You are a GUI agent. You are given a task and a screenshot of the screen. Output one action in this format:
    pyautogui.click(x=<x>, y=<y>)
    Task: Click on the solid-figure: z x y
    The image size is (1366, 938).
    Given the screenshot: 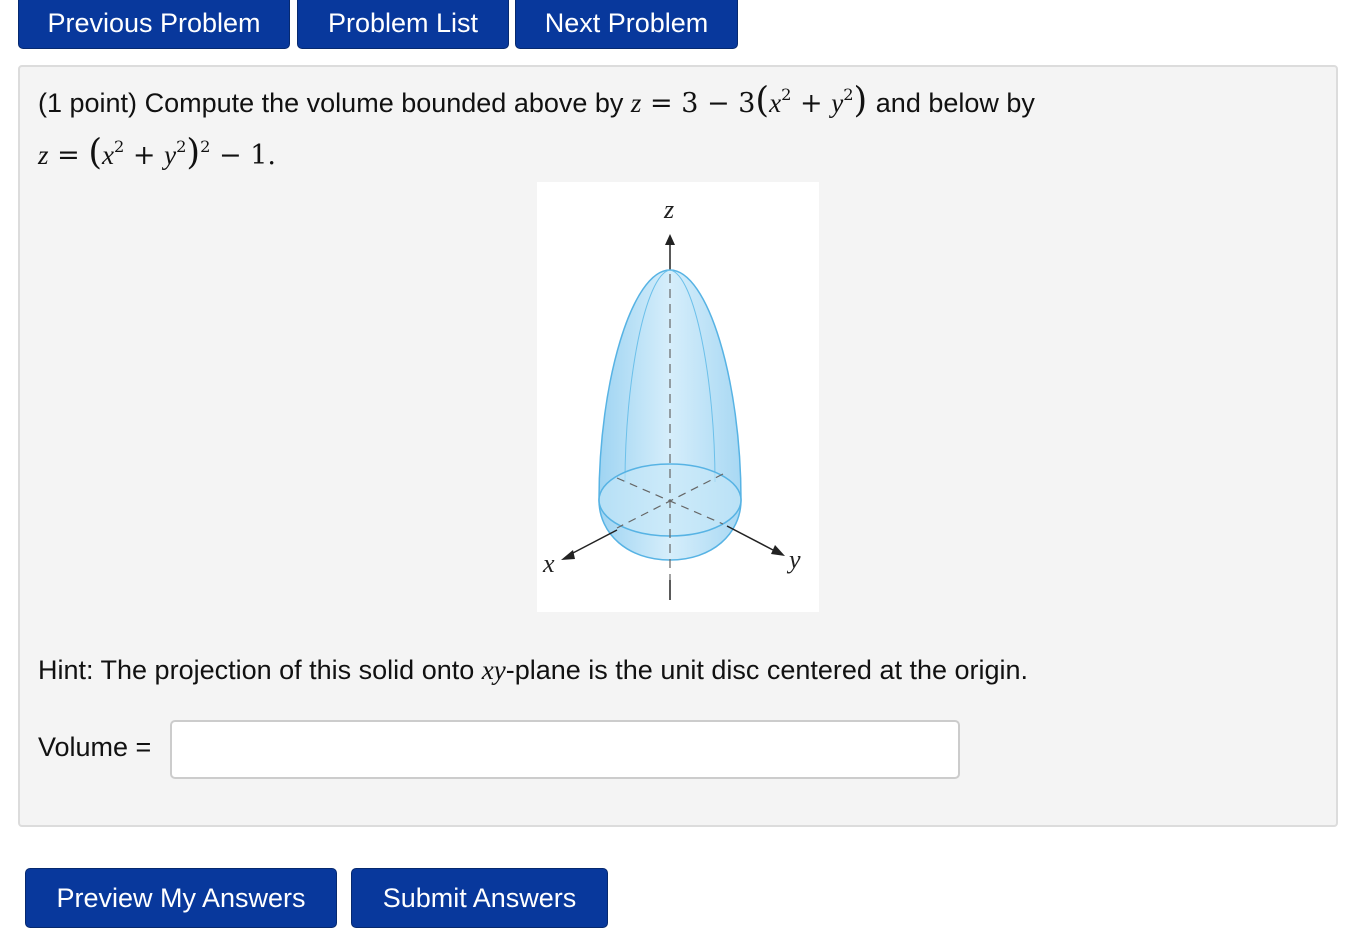 What is the action you would take?
    pyautogui.click(x=678, y=397)
    